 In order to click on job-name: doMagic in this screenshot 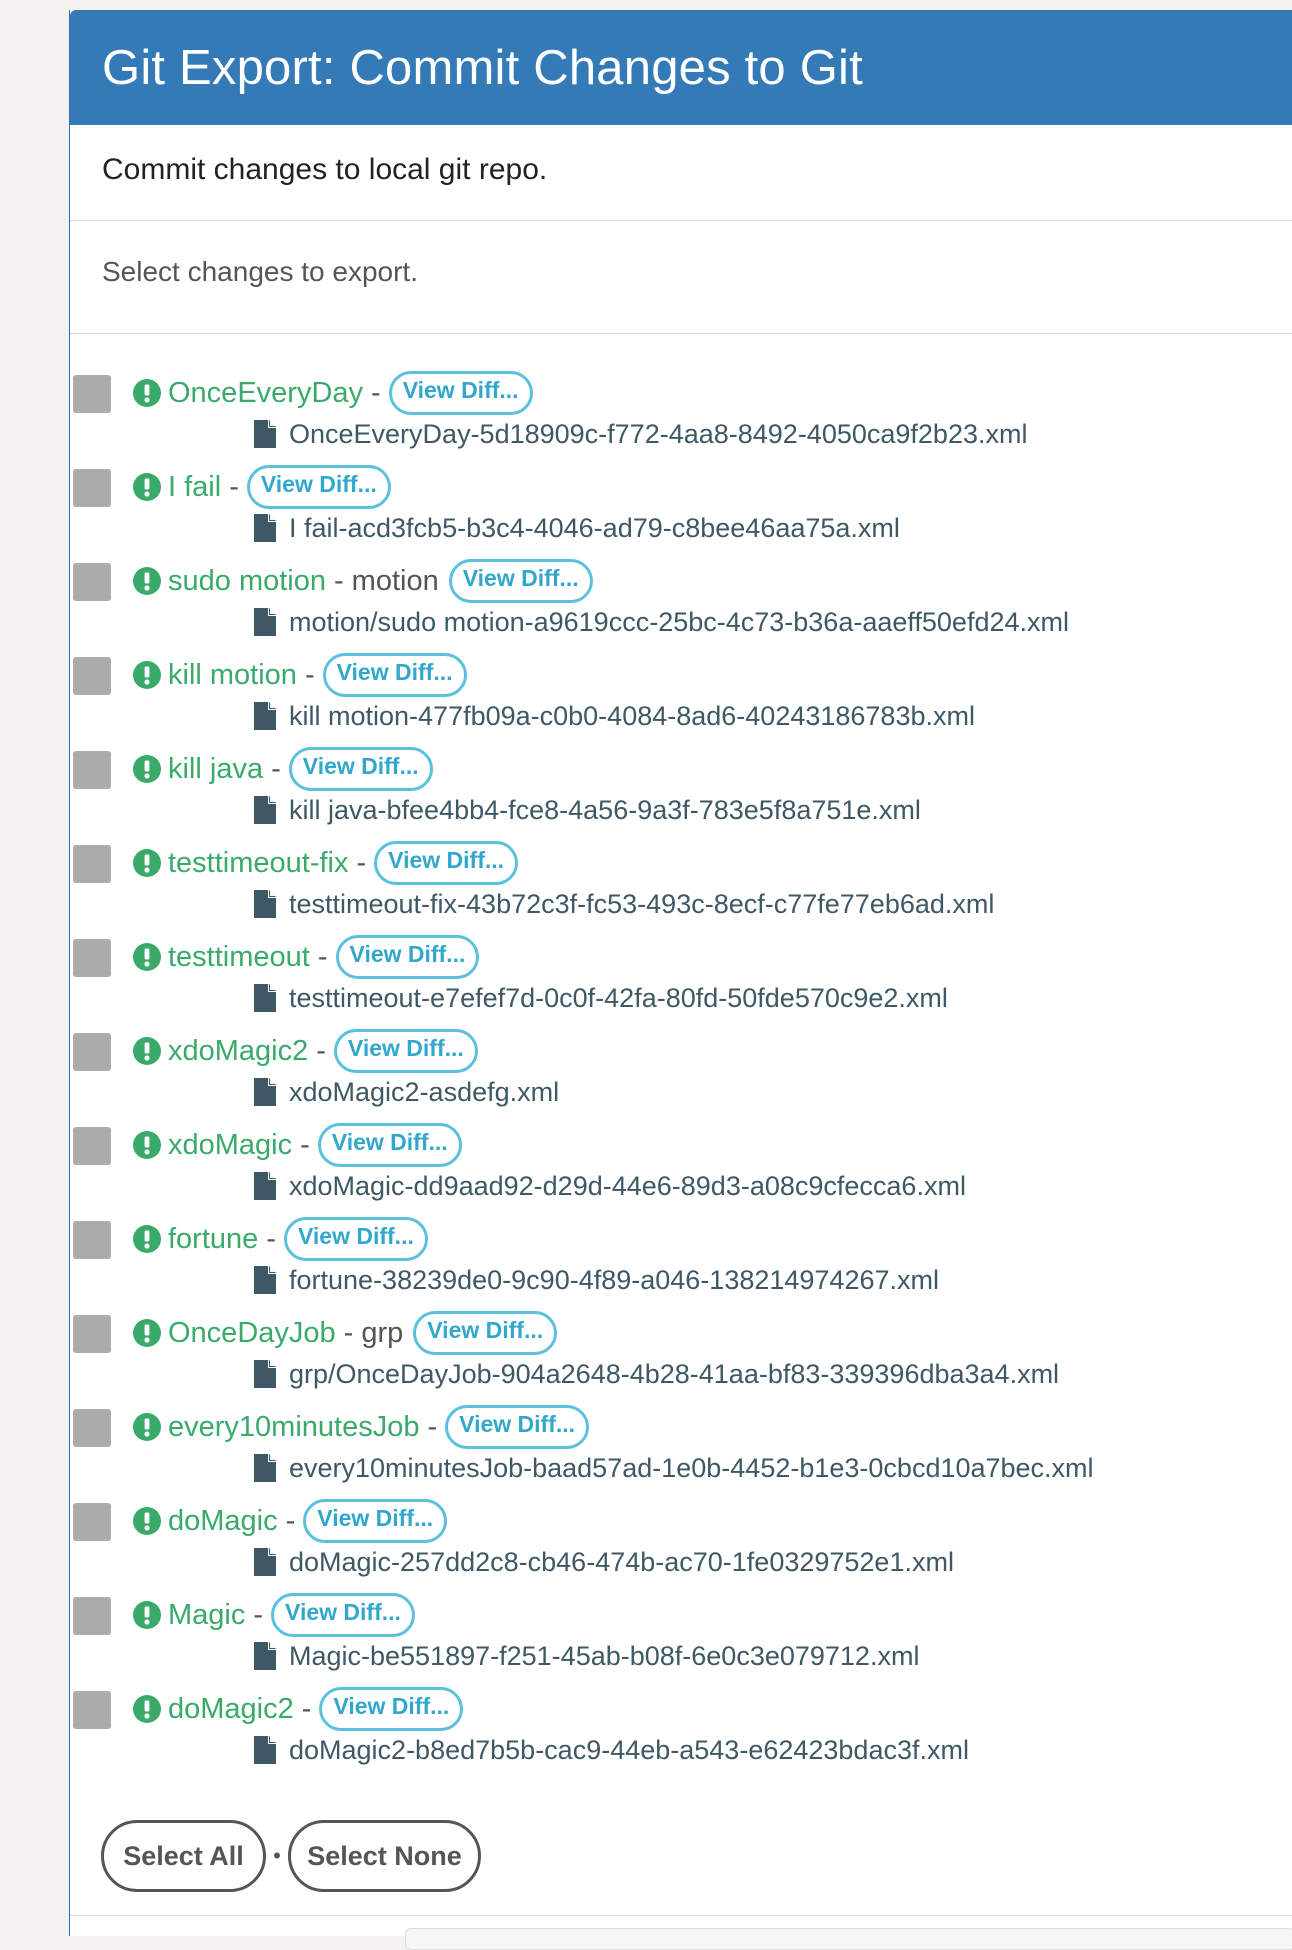, I will do `click(223, 1520)`.